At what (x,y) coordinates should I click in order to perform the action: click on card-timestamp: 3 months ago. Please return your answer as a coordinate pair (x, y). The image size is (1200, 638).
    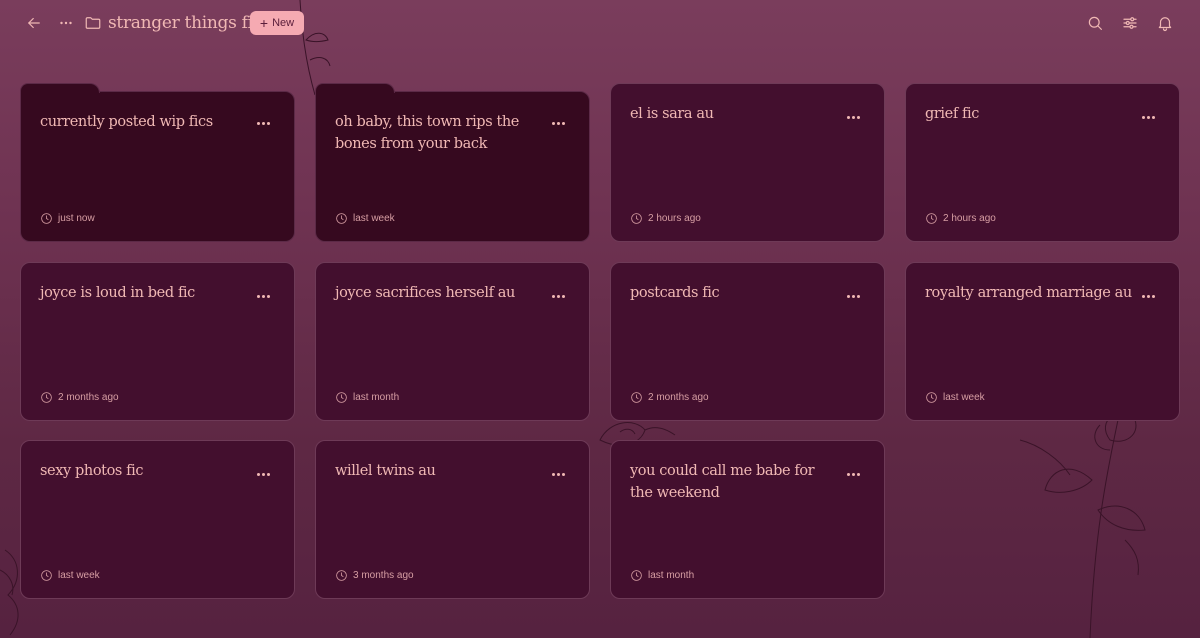
    Looking at the image, I should click on (374, 575).